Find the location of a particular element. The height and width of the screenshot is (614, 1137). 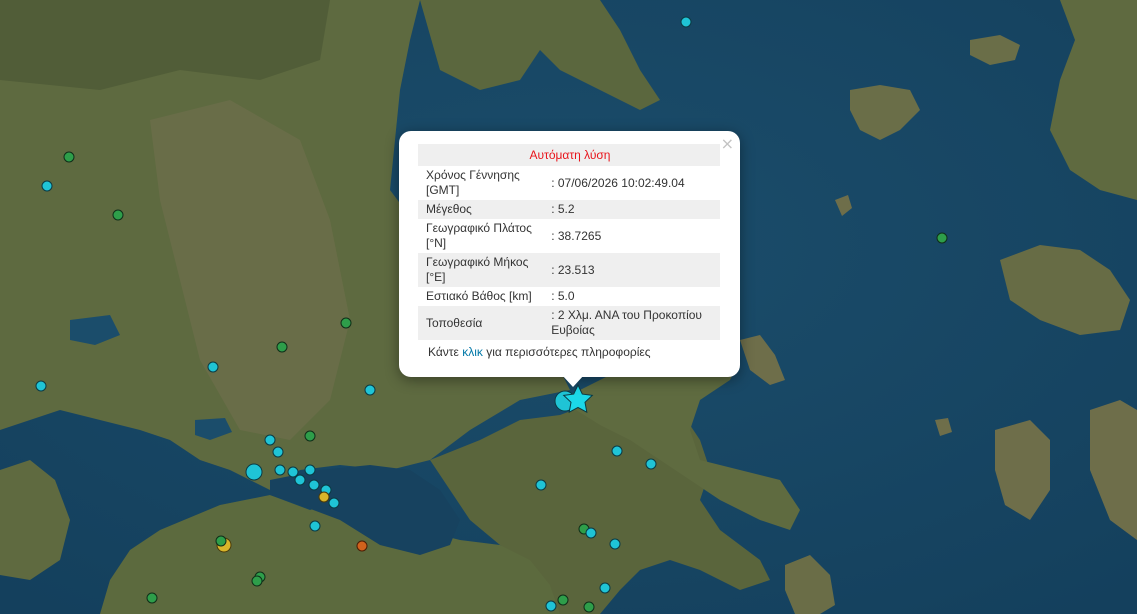

more-info-link: κλικ is located at coordinates (472, 352).